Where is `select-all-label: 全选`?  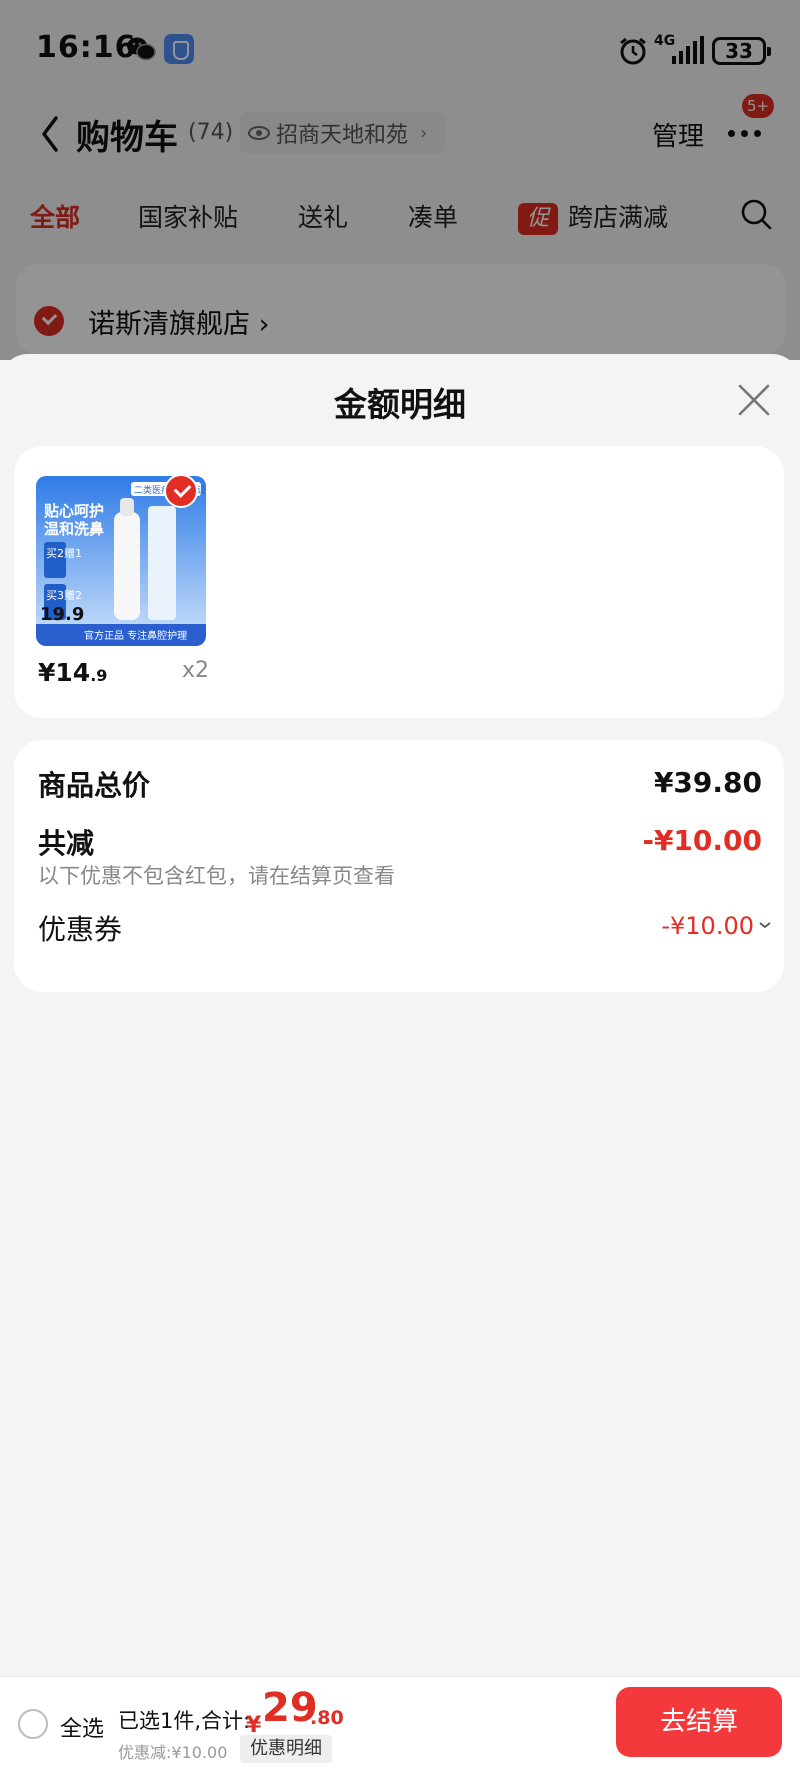 select-all-label: 全选 is located at coordinates (82, 1727).